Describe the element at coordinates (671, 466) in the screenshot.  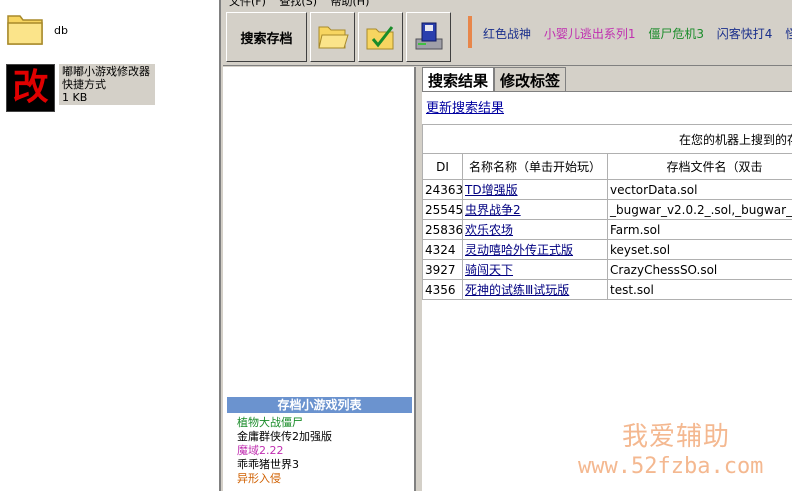
I see `watermark-url: www.52fzba.com` at that location.